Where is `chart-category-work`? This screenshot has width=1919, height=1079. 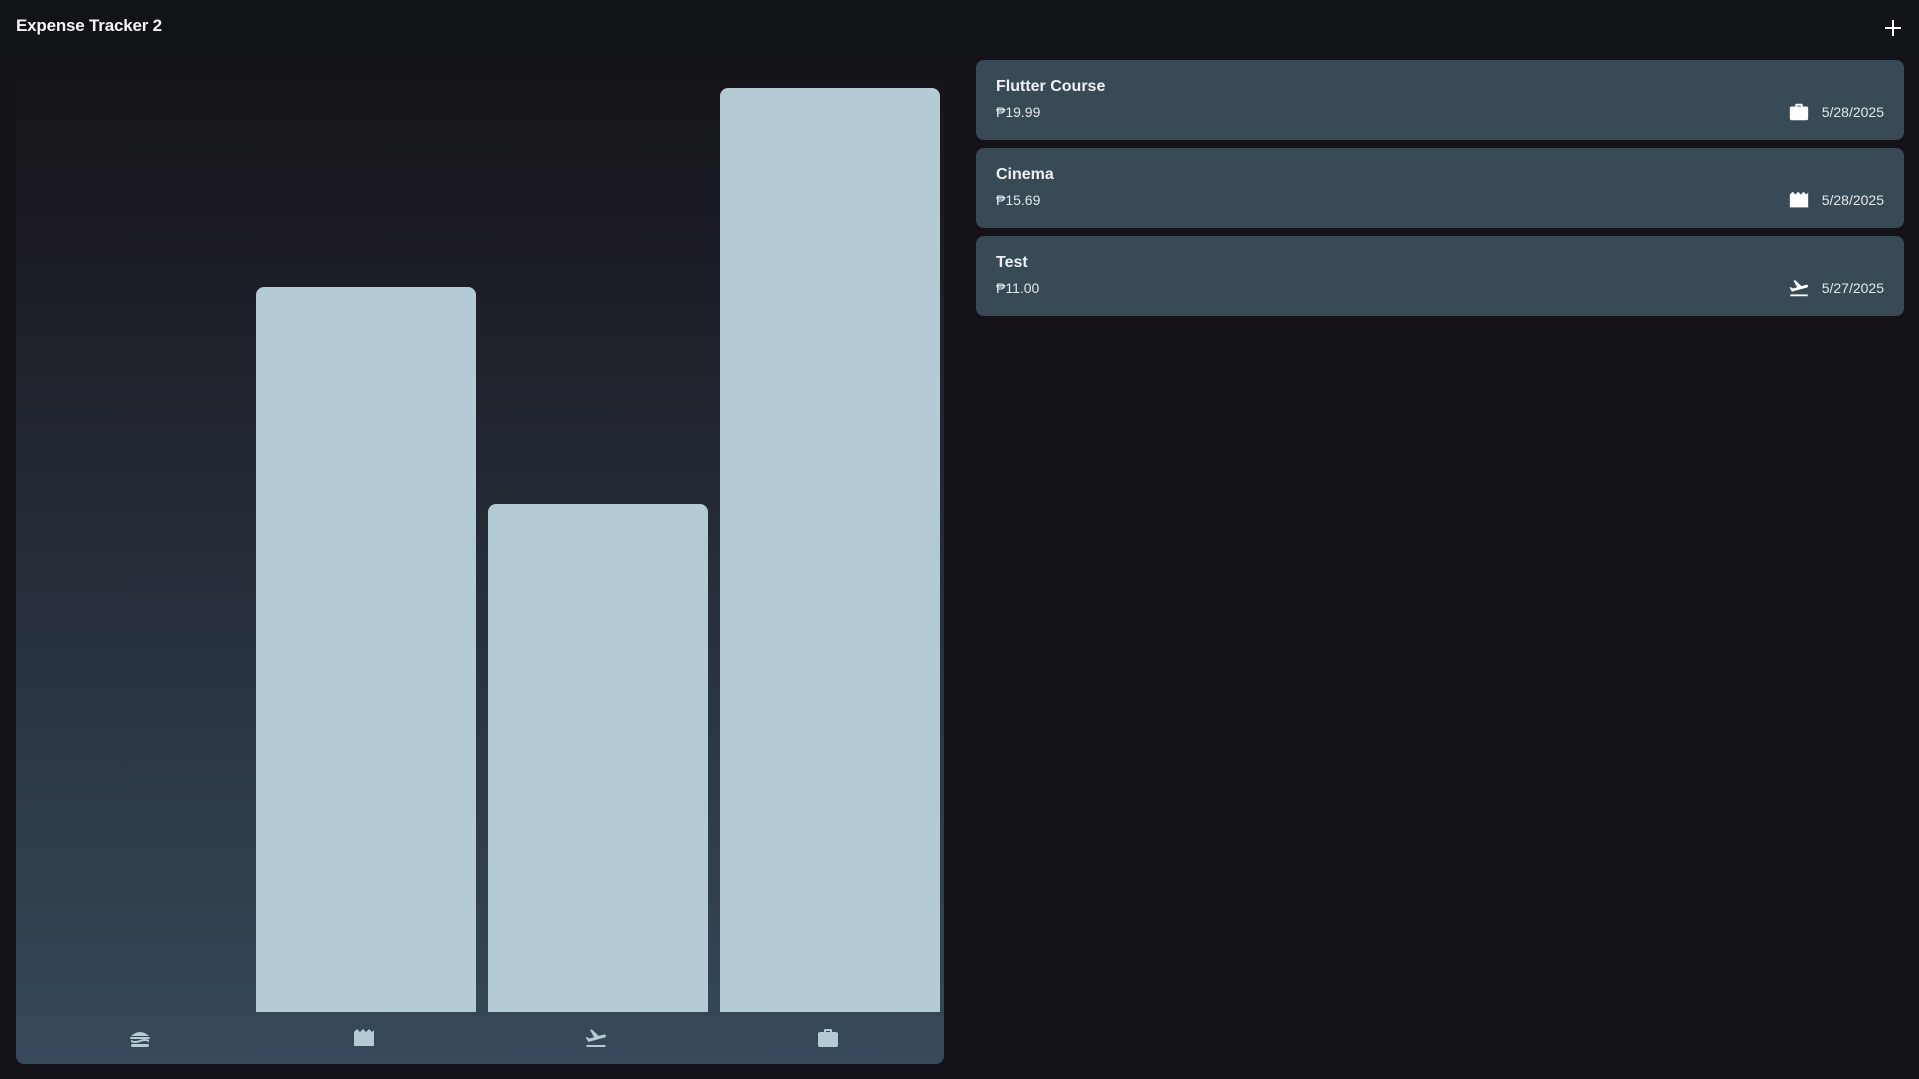
chart-category-work is located at coordinates (828, 1038).